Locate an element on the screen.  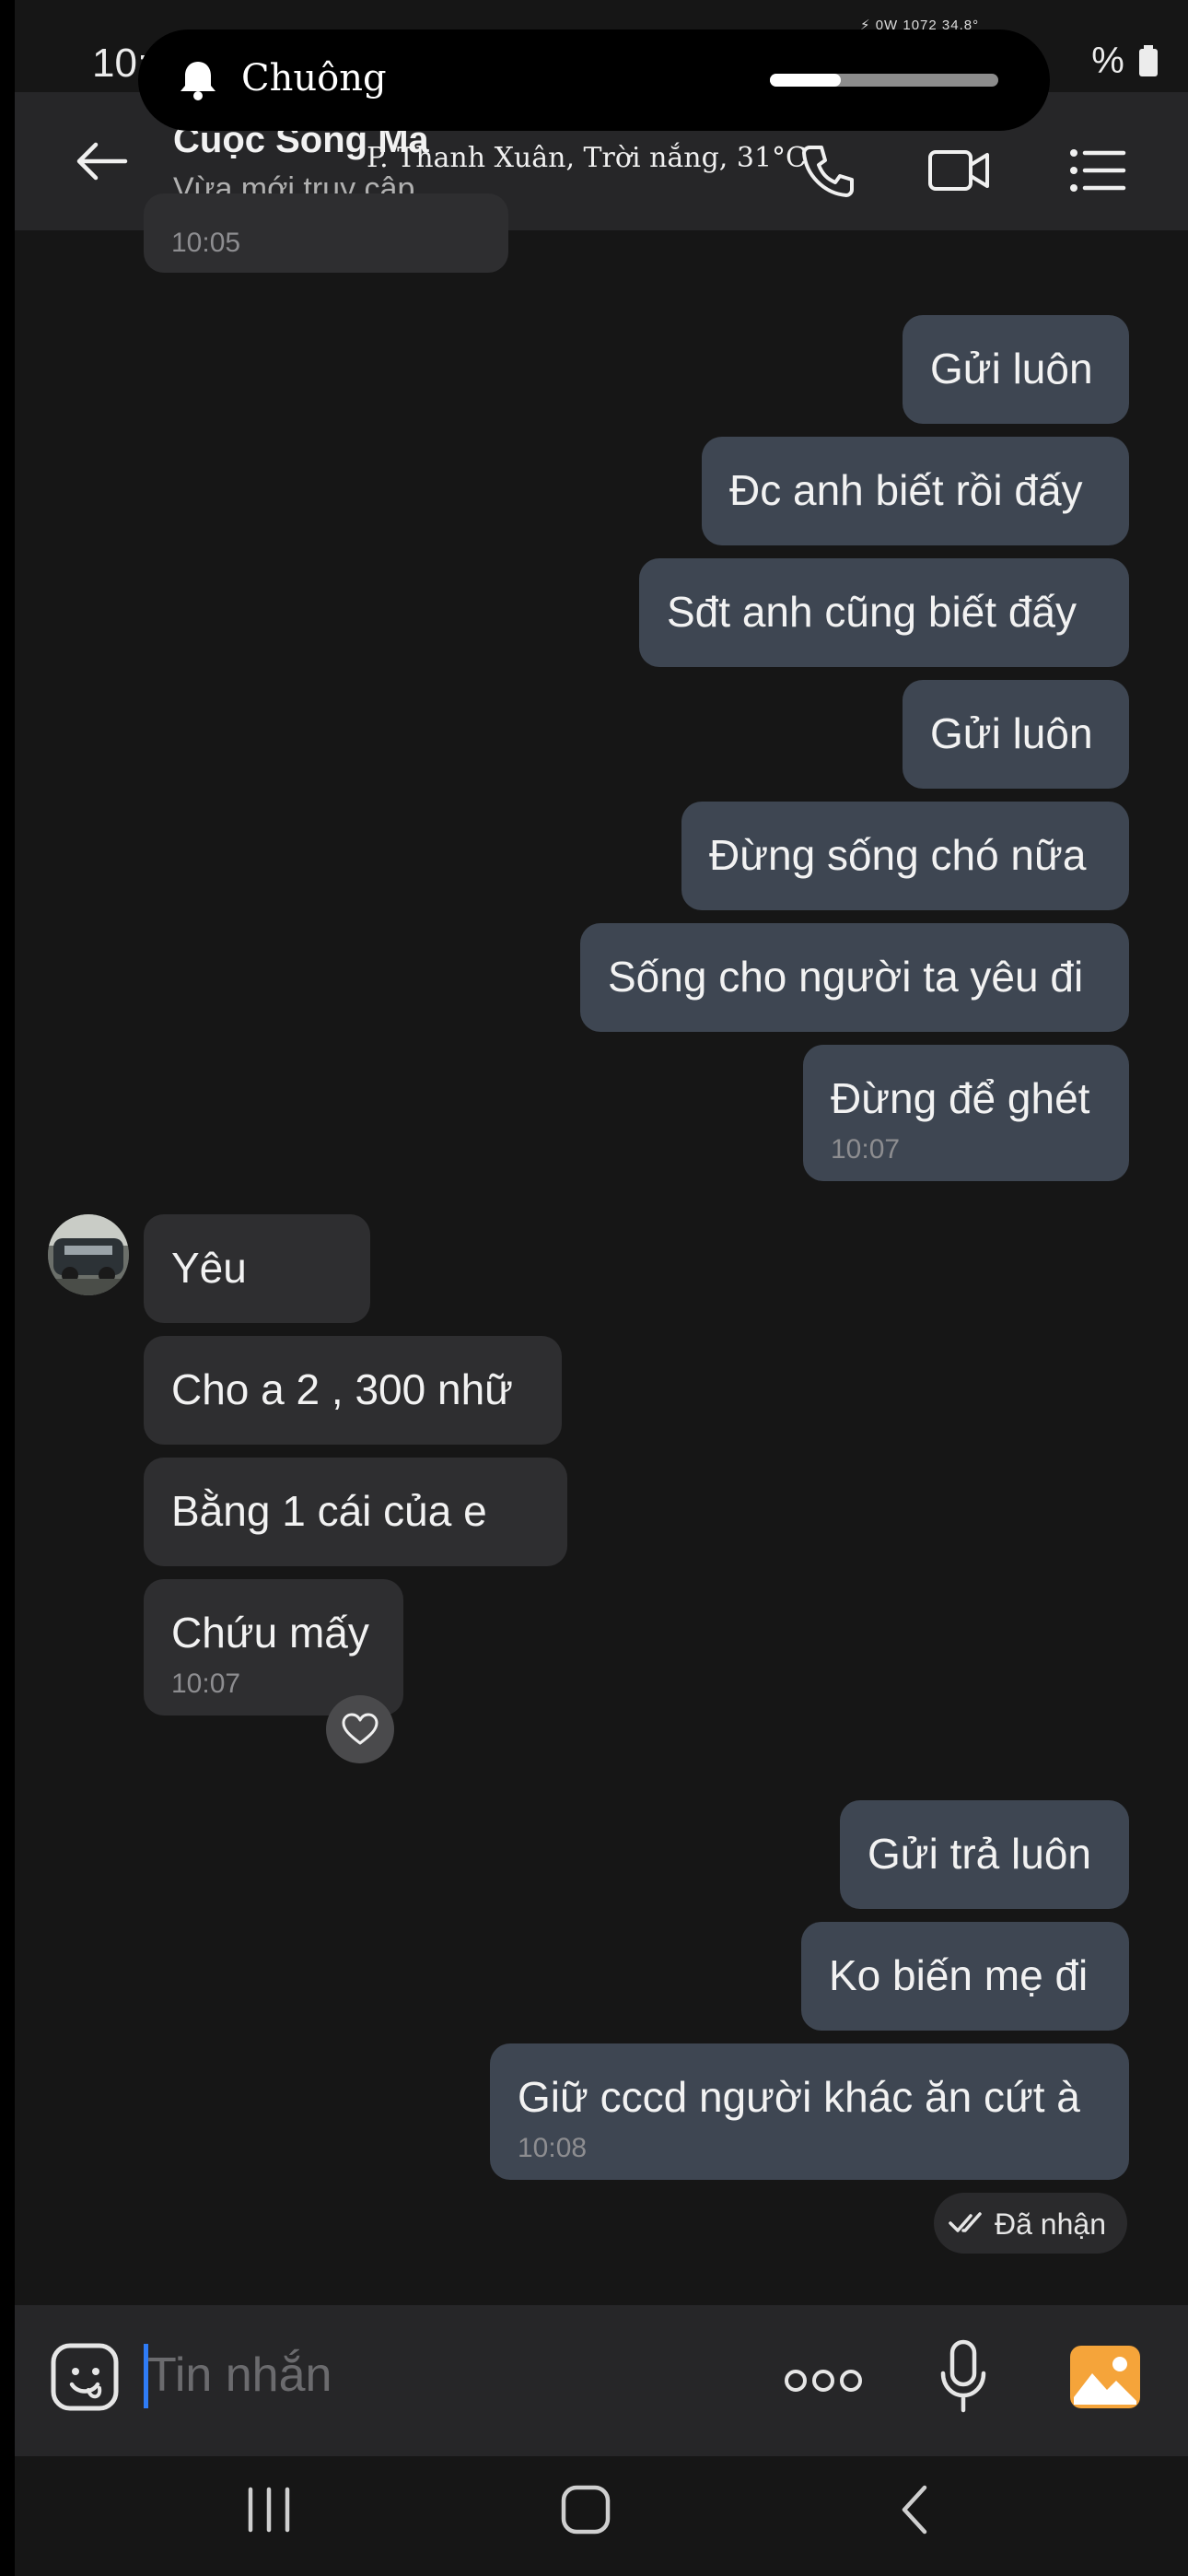
back-arrow-icon is located at coordinates (101, 161).